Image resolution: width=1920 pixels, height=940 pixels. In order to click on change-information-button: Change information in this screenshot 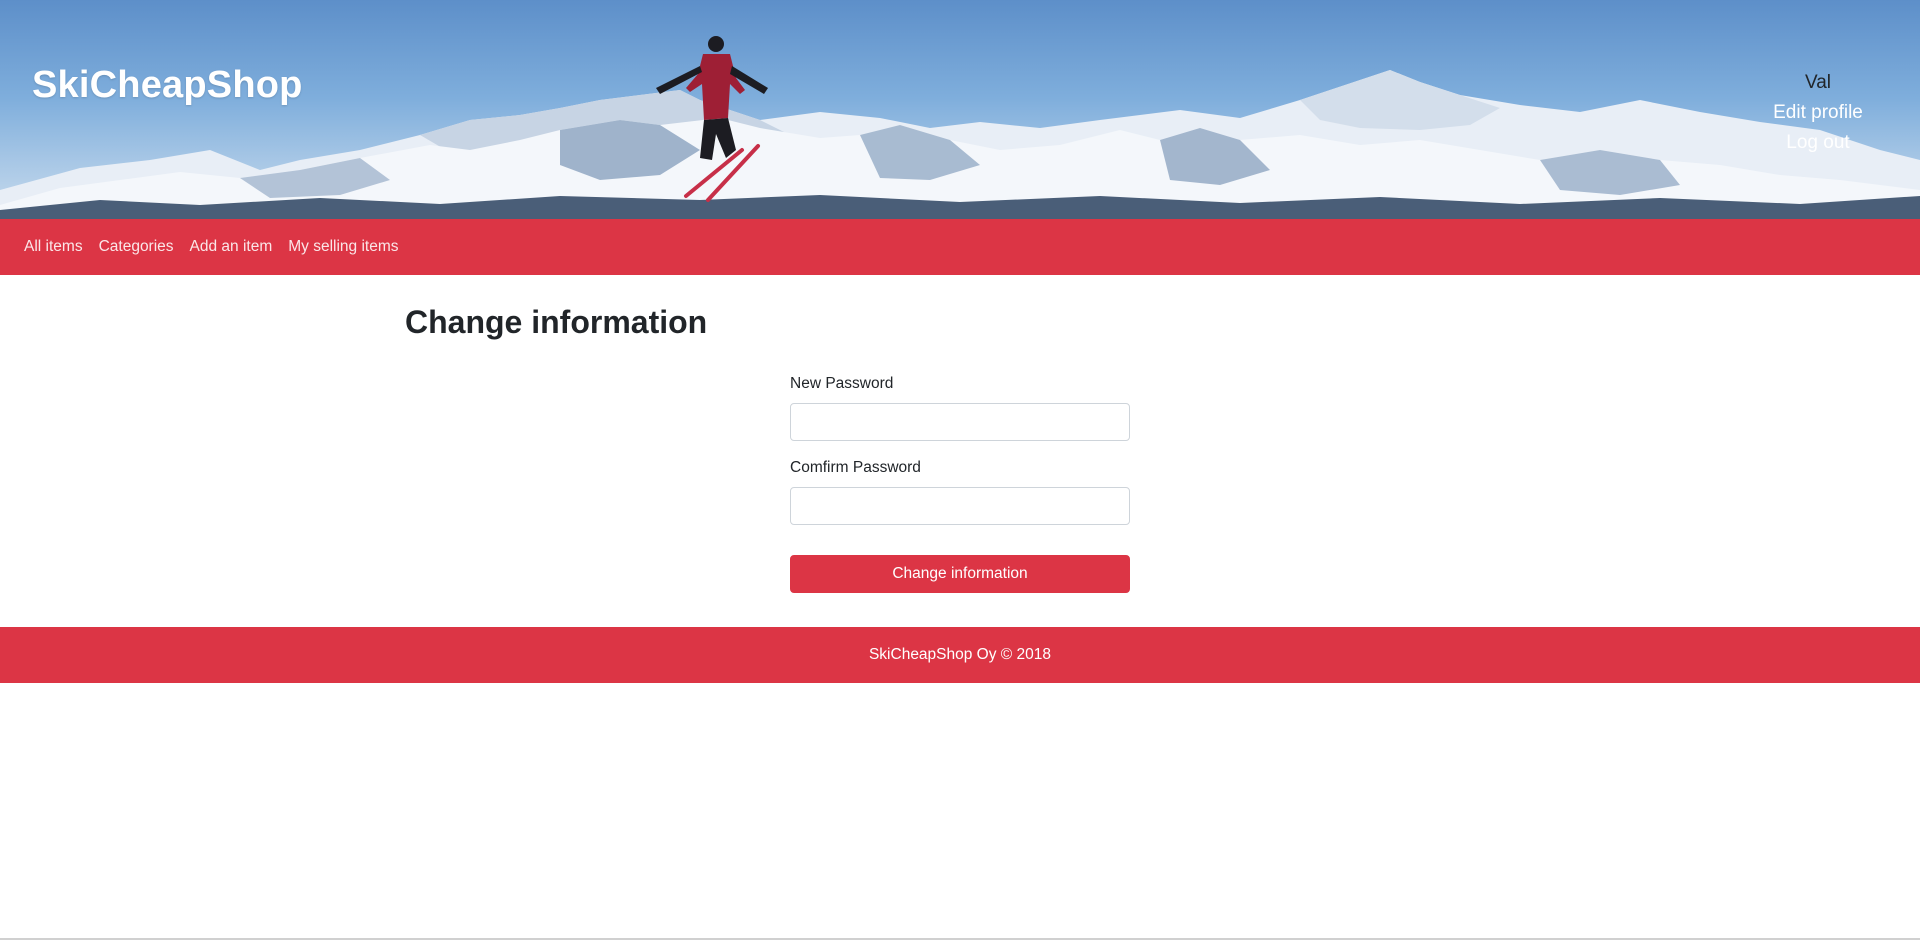, I will do `click(960, 574)`.